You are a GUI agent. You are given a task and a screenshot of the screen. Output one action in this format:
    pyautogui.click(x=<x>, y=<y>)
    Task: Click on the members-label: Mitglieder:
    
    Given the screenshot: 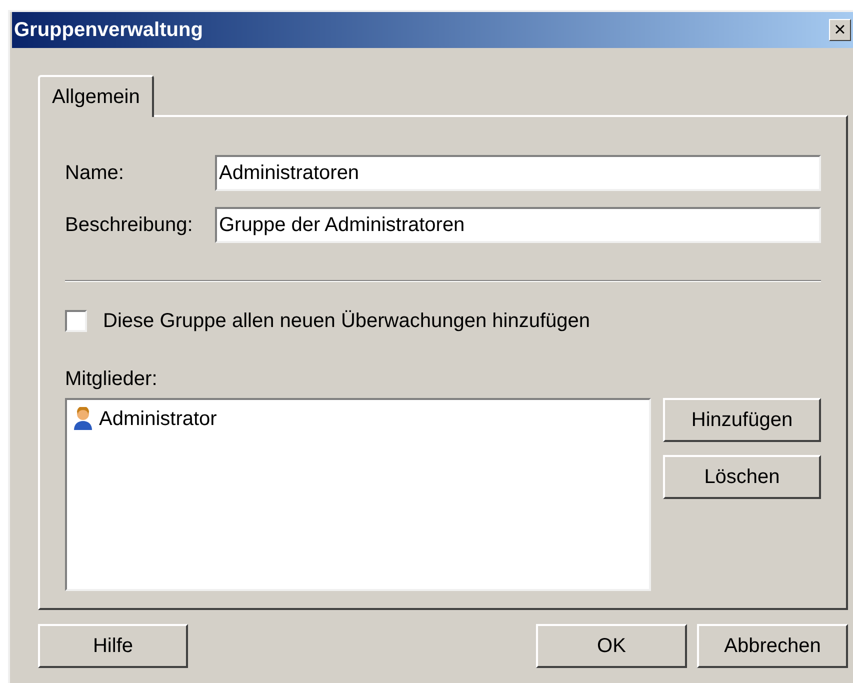 What is the action you would take?
    pyautogui.click(x=111, y=379)
    